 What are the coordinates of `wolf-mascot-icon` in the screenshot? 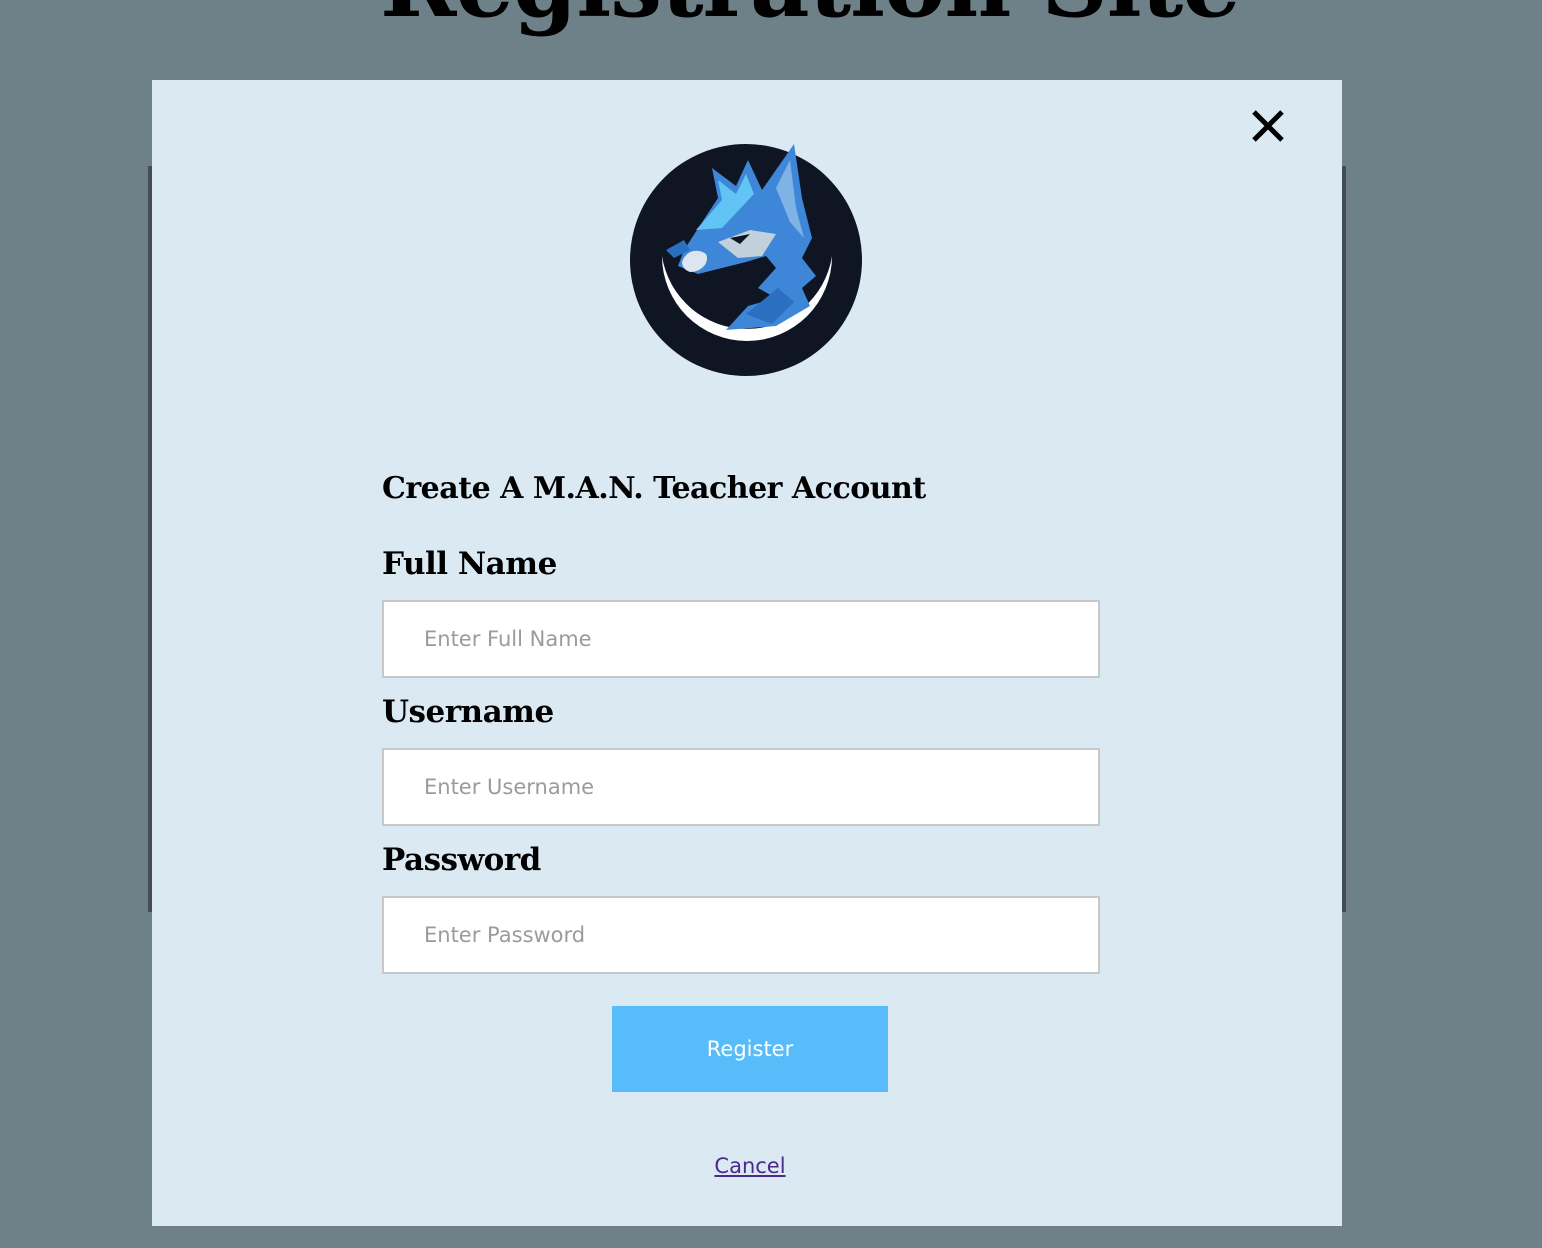 It's located at (746, 260).